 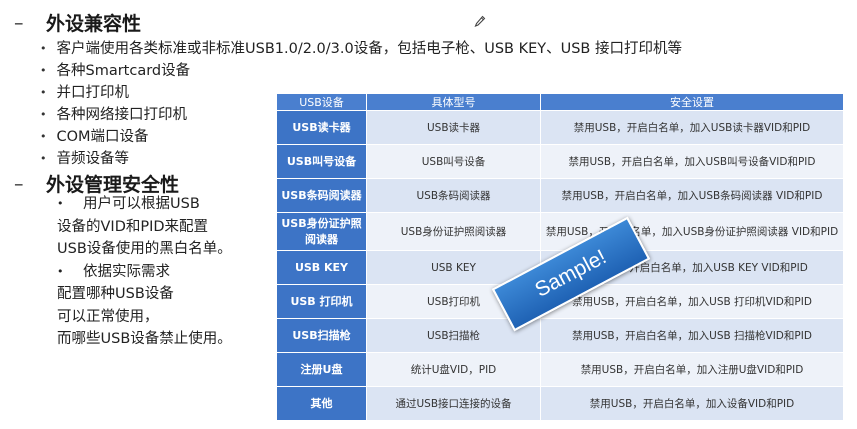 What do you see at coordinates (321, 161) in the screenshot?
I see `device-cell: USB叫号设备` at bounding box center [321, 161].